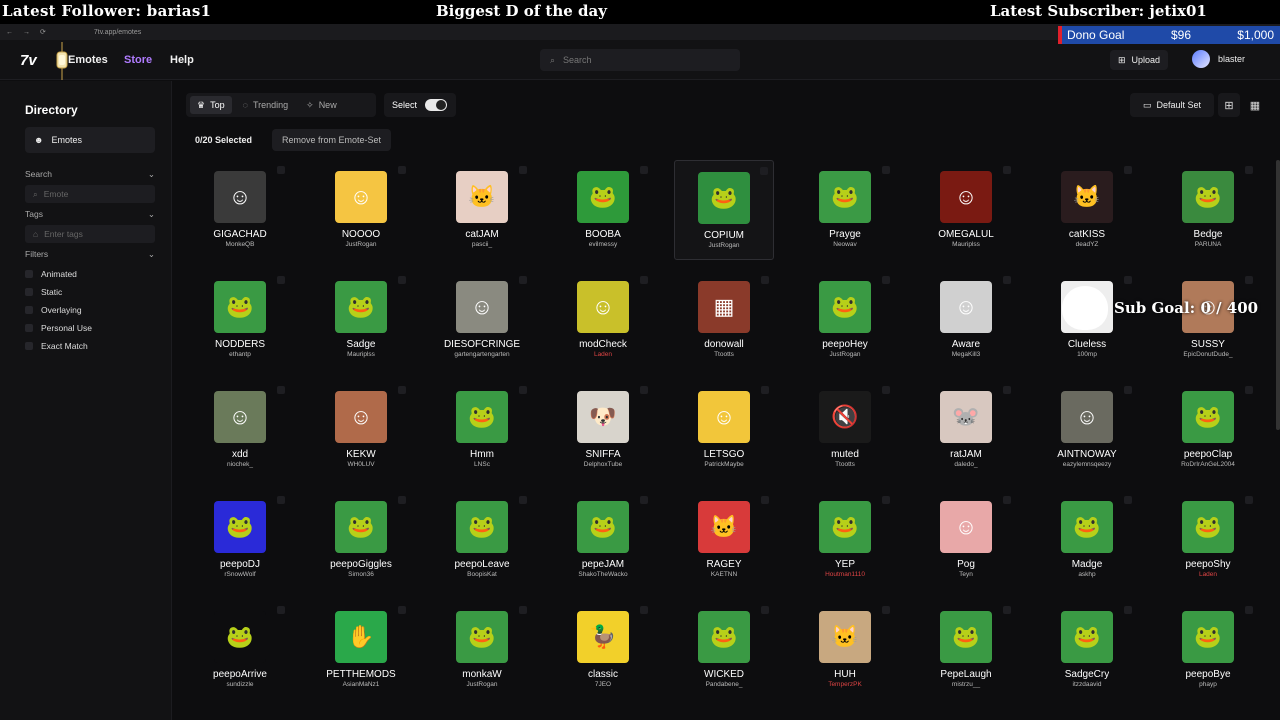 The width and height of the screenshot is (1280, 720). What do you see at coordinates (724, 430) in the screenshot?
I see `emote-card: ☺ LETSGO PatrickMaybe` at bounding box center [724, 430].